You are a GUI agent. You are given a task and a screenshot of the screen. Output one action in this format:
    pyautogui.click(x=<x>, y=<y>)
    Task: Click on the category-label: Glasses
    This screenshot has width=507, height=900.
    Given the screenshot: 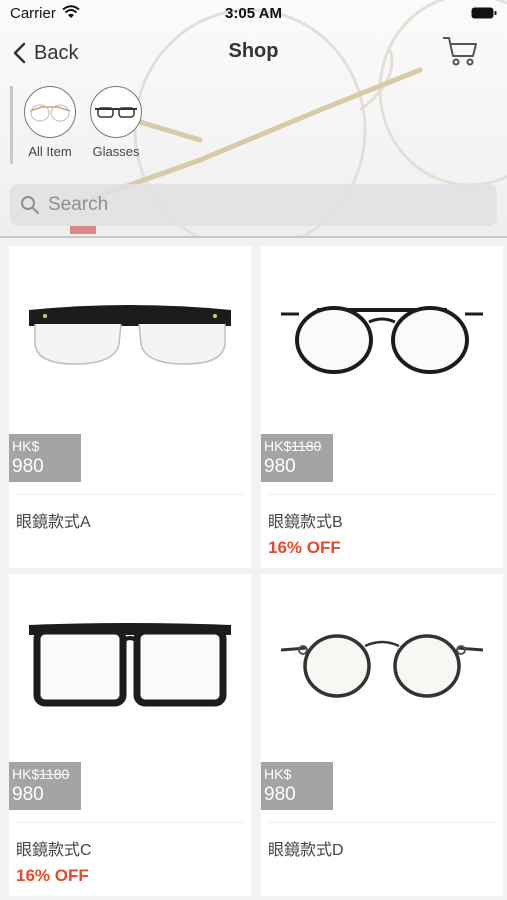 What is the action you would take?
    pyautogui.click(x=116, y=151)
    